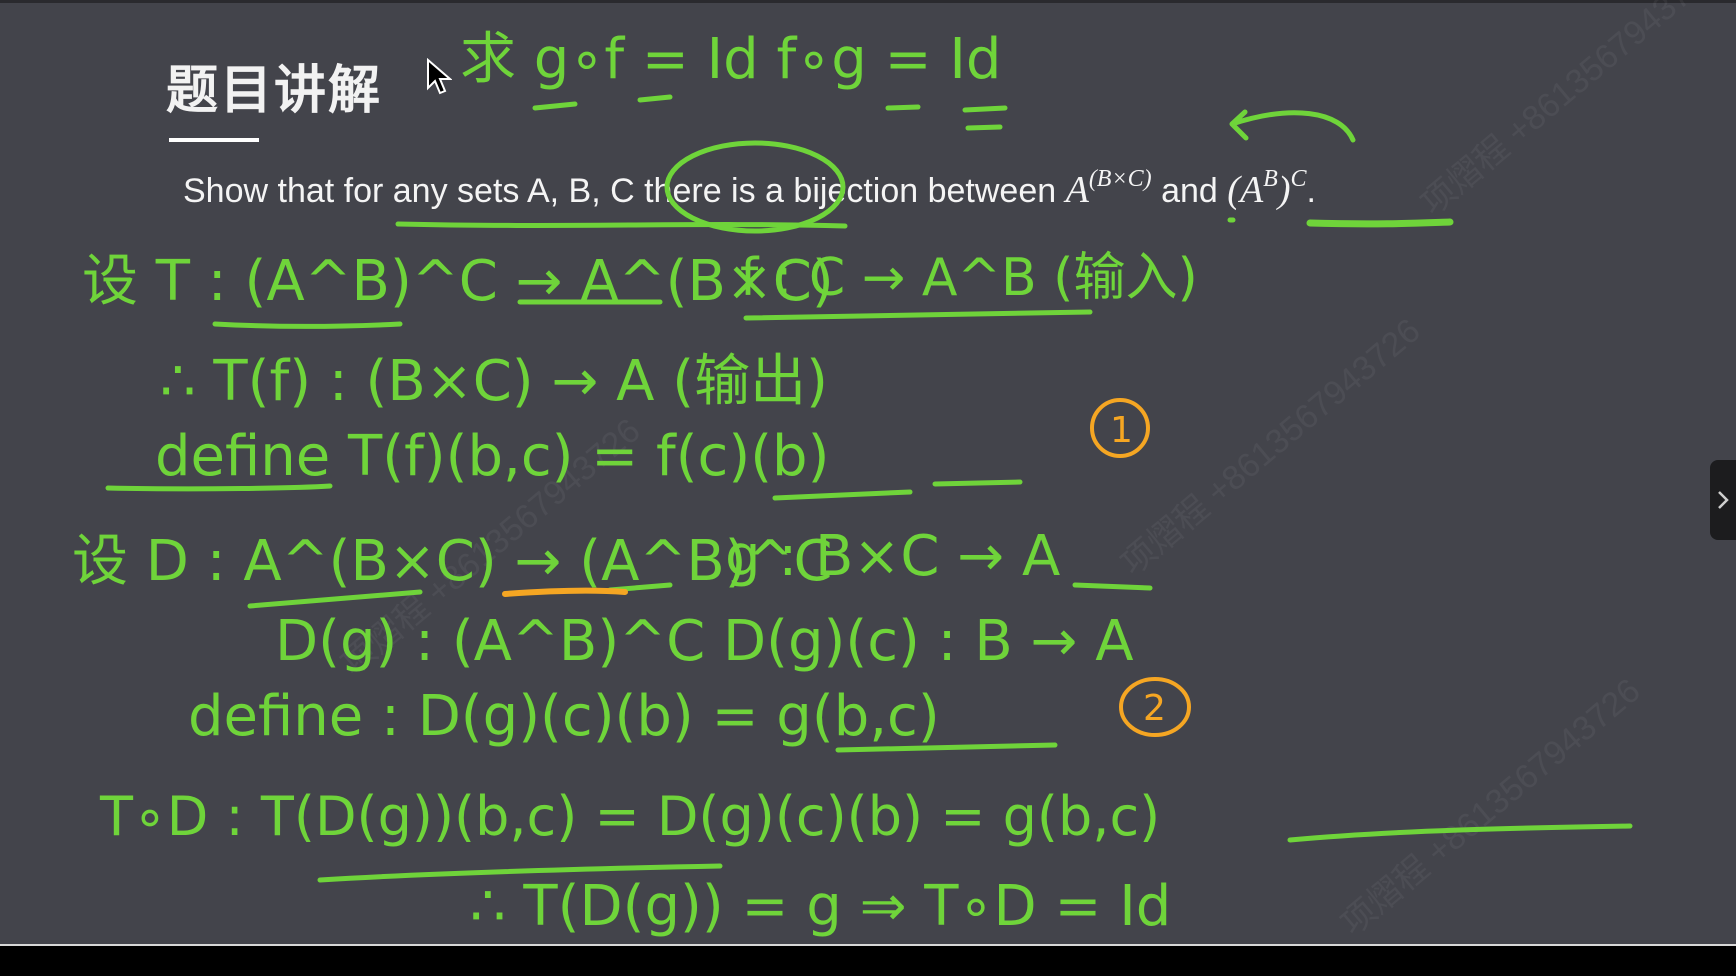 The width and height of the screenshot is (1736, 976). I want to click on handwritten-line: ∴ T(f) : (B×C) → A (输出), so click(494, 381).